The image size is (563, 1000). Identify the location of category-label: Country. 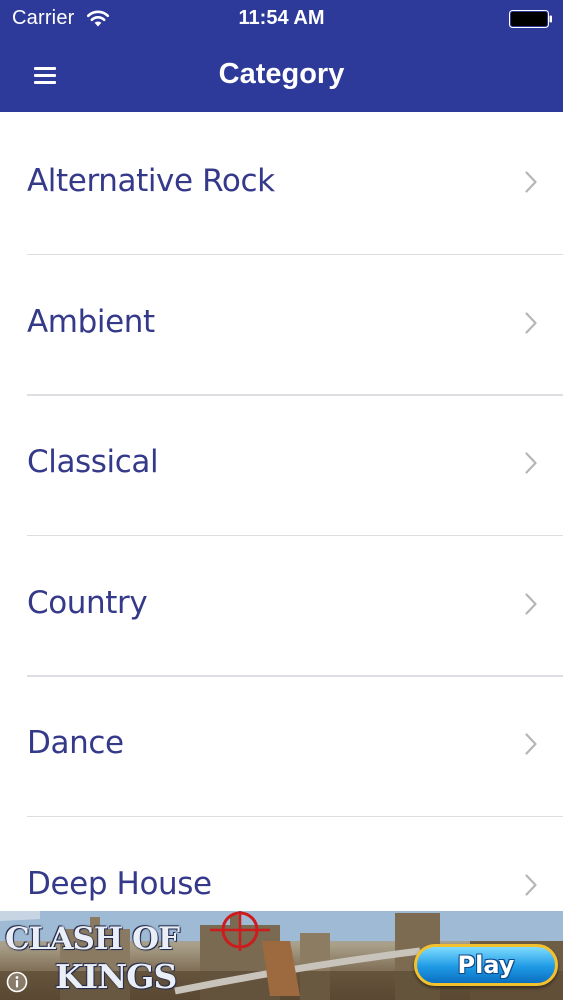
(87, 602).